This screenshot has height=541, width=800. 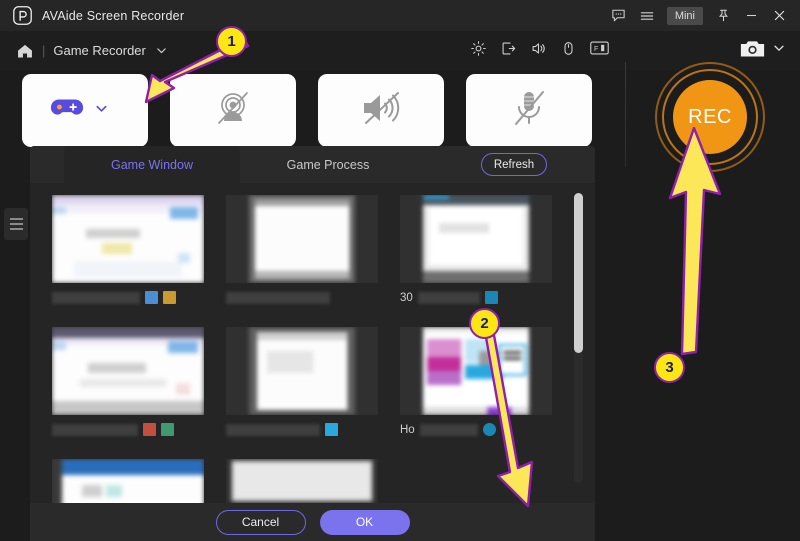 I want to click on minimize-icon, so click(x=751, y=16).